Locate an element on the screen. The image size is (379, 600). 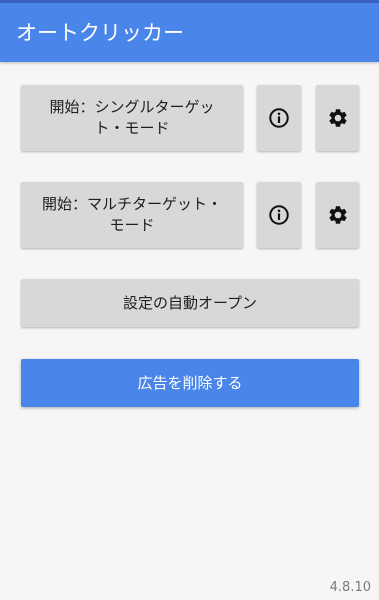
remove-ads-button: 広告を削除する is located at coordinates (190, 383).